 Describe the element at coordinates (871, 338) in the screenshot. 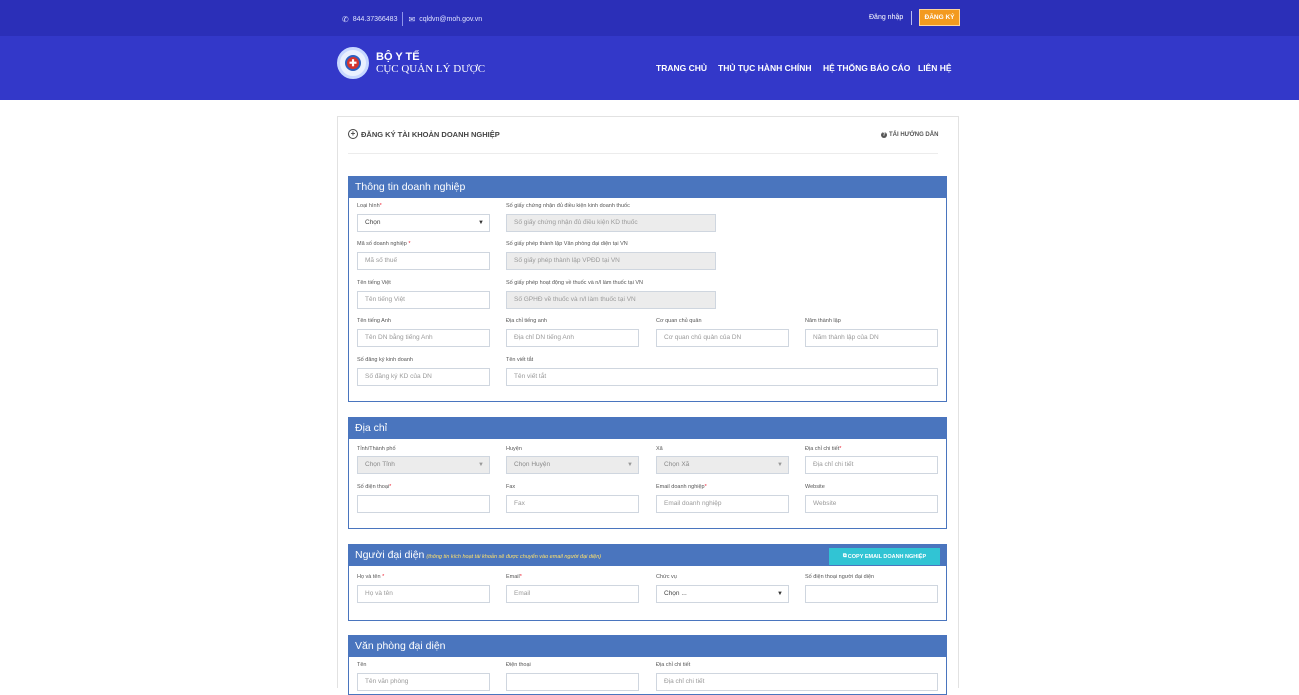

I see `year-input: Năm thành lập của DN` at that location.